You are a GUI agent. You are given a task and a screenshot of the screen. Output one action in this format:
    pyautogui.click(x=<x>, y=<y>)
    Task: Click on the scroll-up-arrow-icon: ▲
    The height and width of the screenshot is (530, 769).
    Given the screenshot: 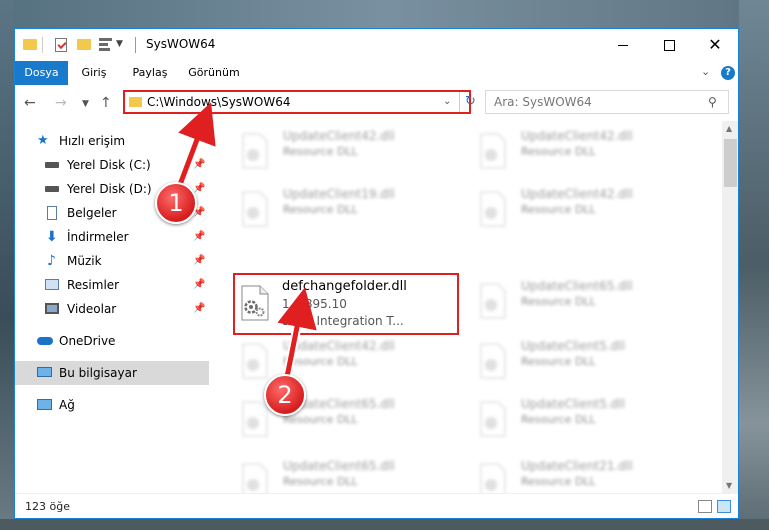 What is the action you would take?
    pyautogui.click(x=729, y=128)
    